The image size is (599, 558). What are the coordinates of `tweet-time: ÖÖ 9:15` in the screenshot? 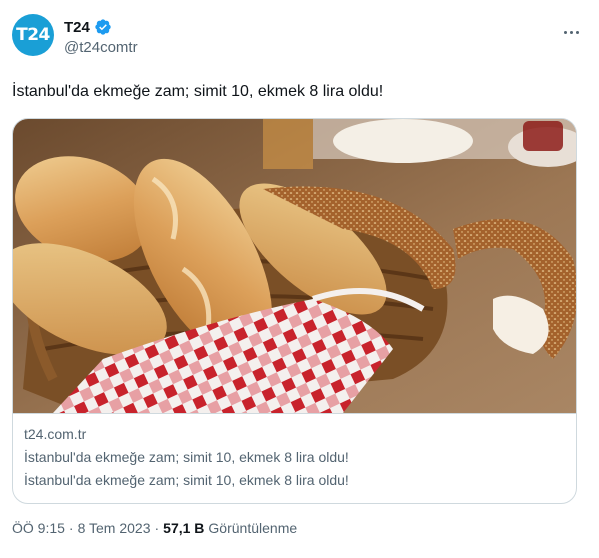 It's located at (38, 528).